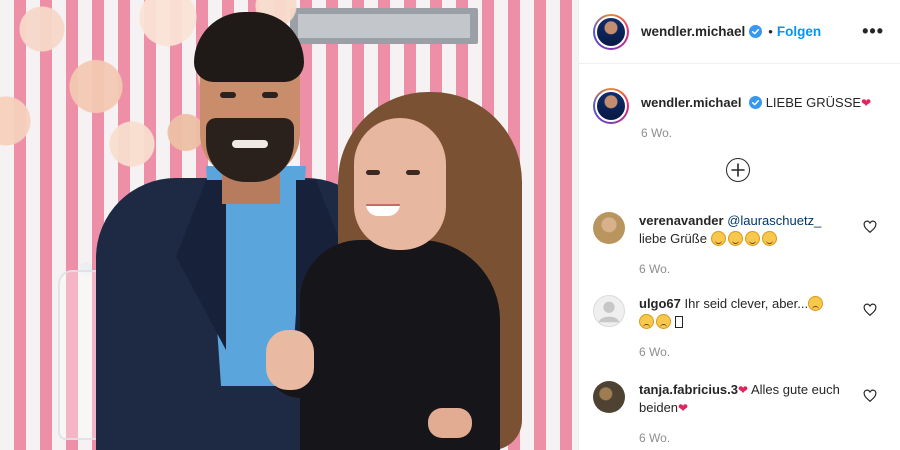 This screenshot has width=900, height=450. I want to click on caption-avatar, so click(611, 106).